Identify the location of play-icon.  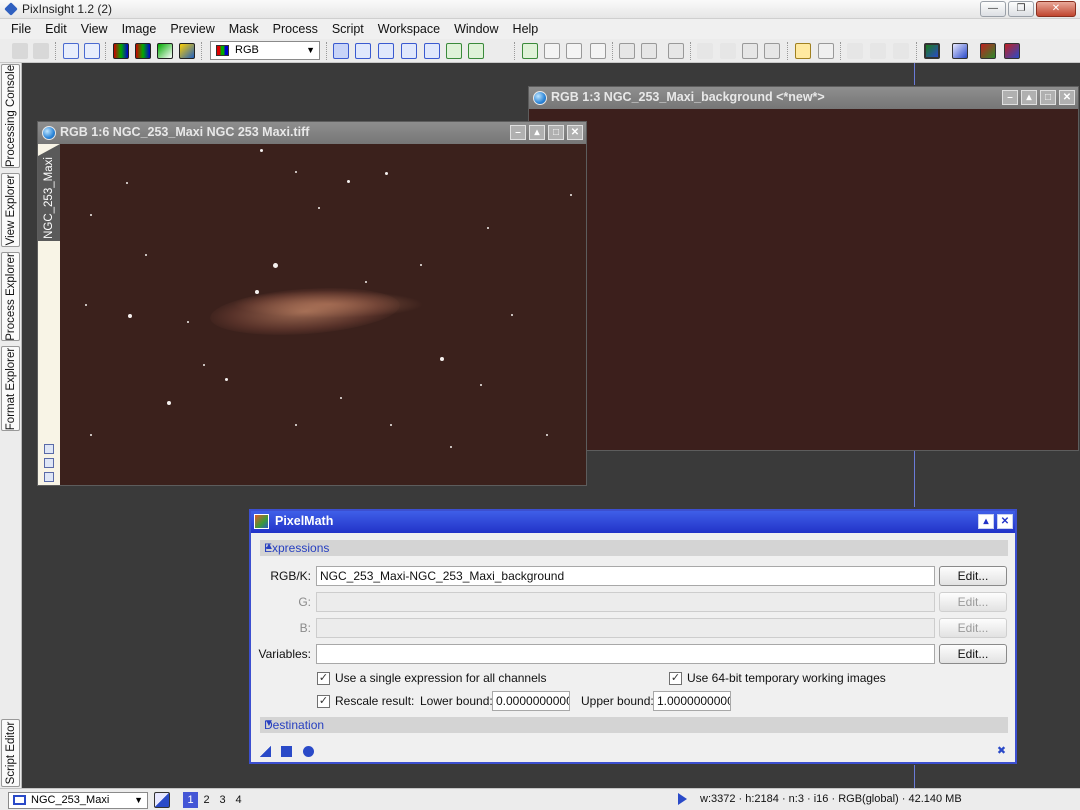
(682, 799).